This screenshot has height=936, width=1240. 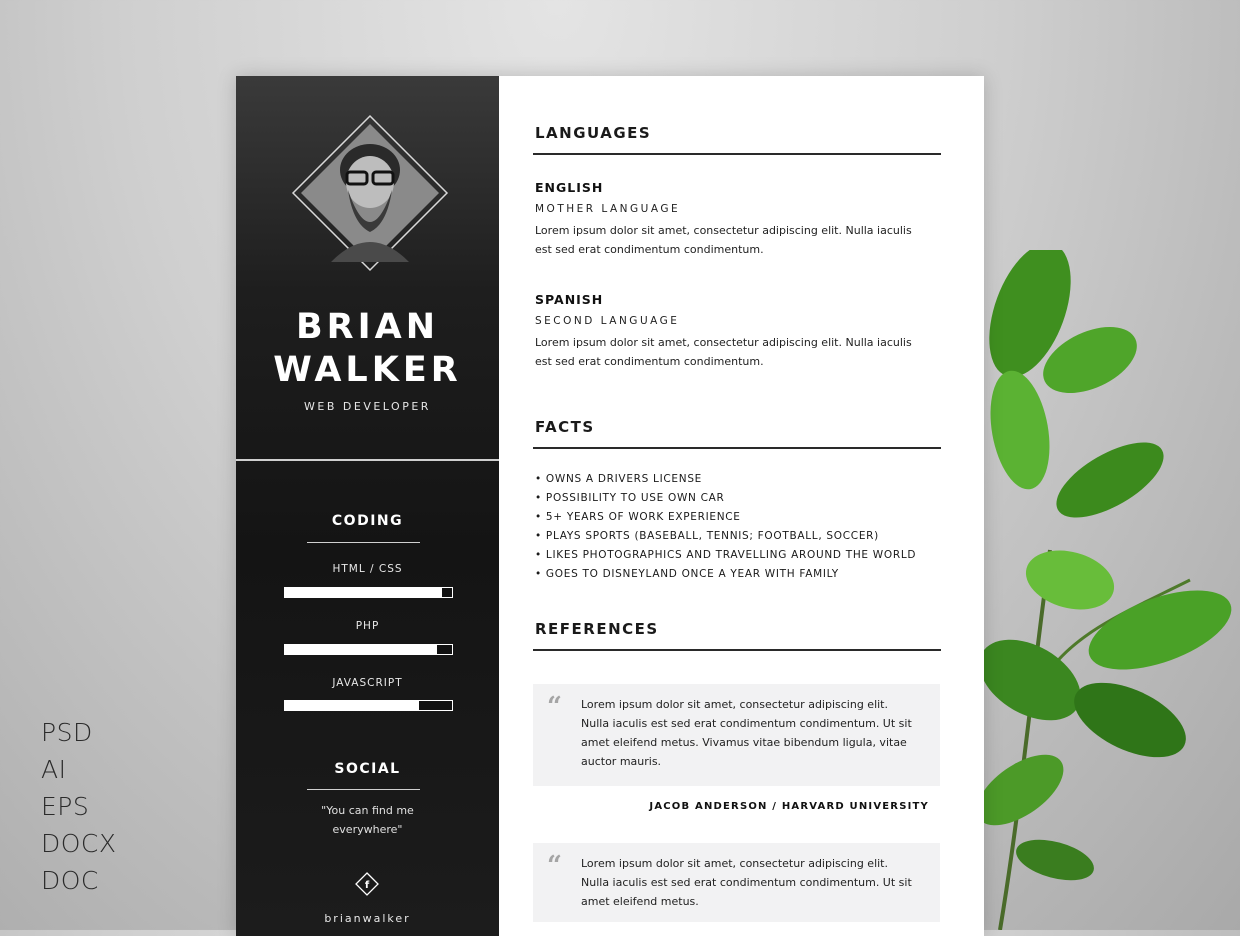 What do you see at coordinates (367, 327) in the screenshot?
I see `first-name: BRIAN` at bounding box center [367, 327].